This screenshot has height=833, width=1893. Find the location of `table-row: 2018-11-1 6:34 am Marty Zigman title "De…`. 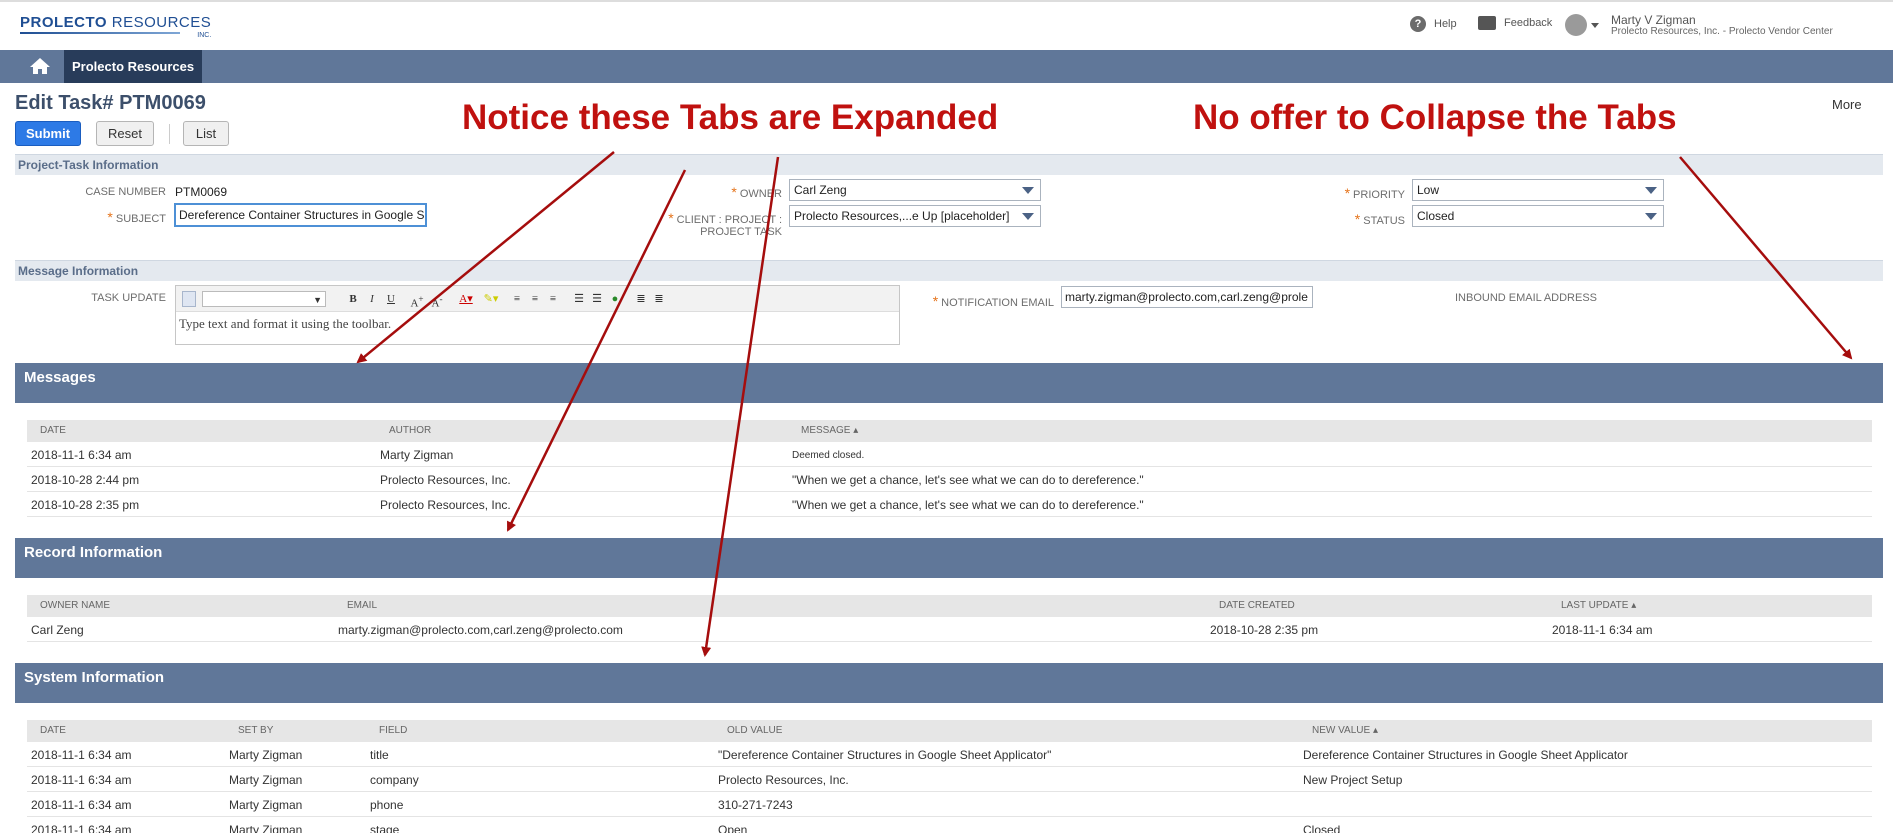

table-row: 2018-11-1 6:34 am Marty Zigman title "De… is located at coordinates (949, 754).